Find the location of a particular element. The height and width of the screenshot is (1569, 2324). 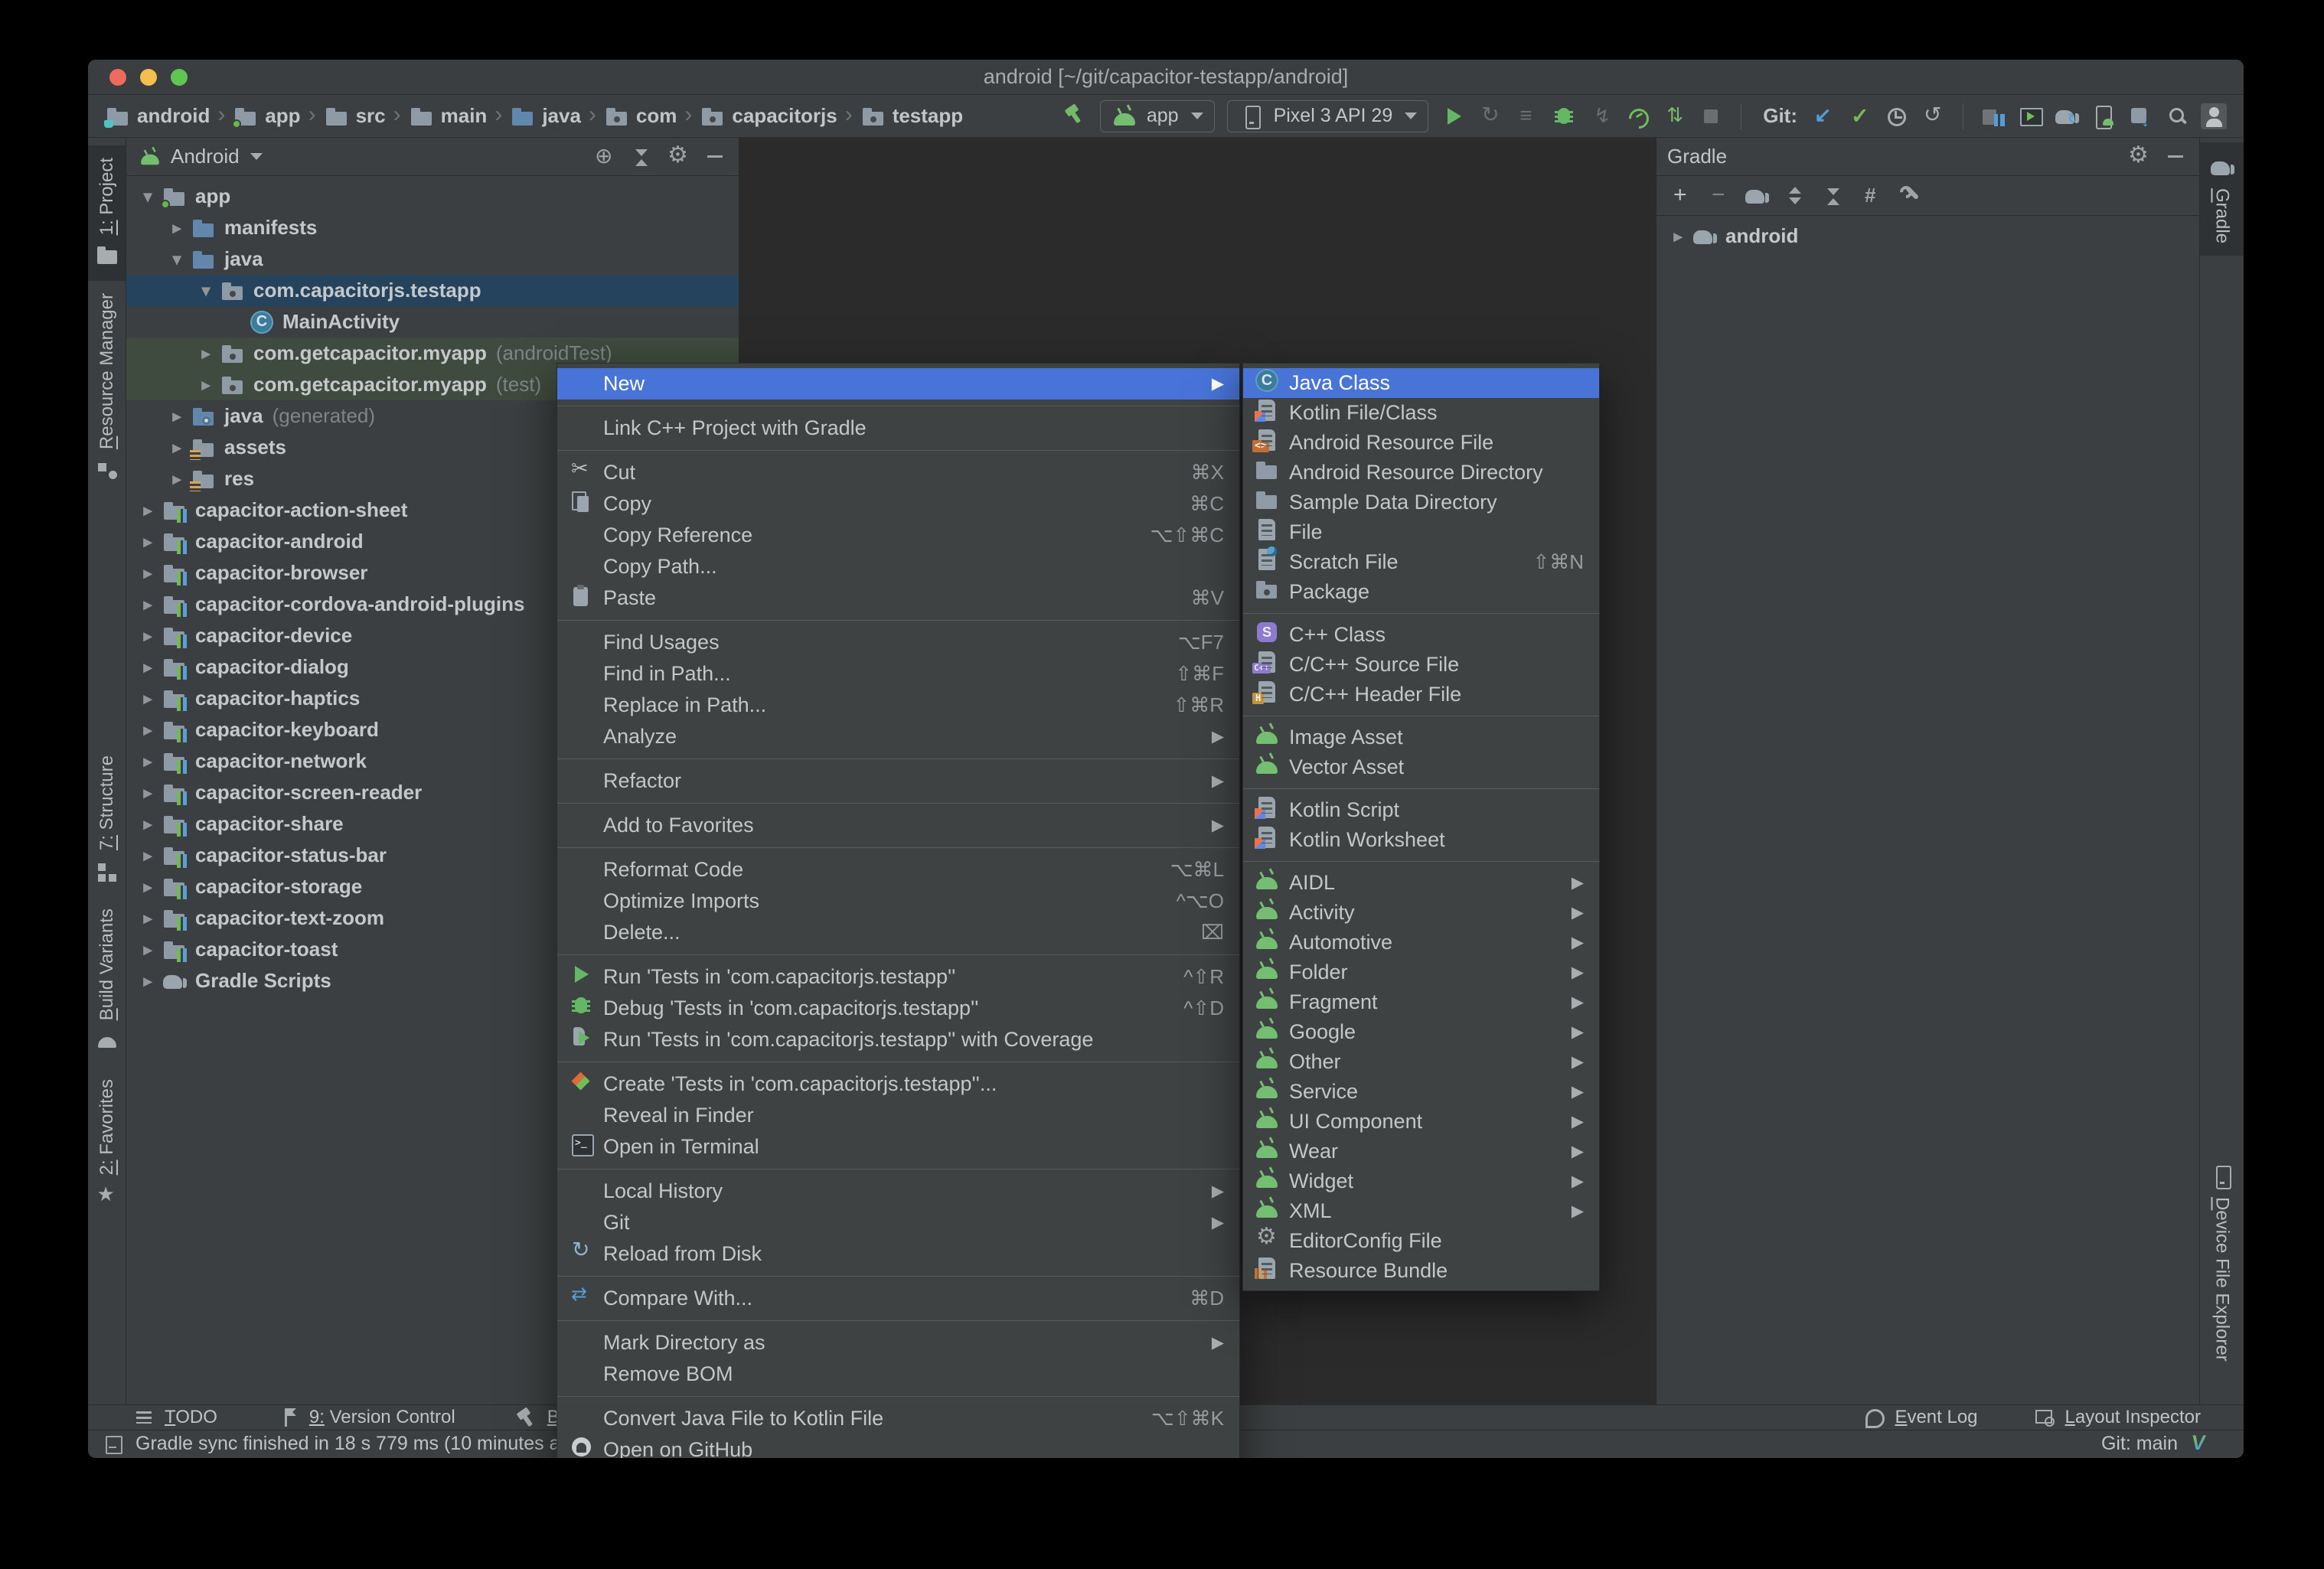

menu-item: Delete... ⌧ is located at coordinates (898, 932).